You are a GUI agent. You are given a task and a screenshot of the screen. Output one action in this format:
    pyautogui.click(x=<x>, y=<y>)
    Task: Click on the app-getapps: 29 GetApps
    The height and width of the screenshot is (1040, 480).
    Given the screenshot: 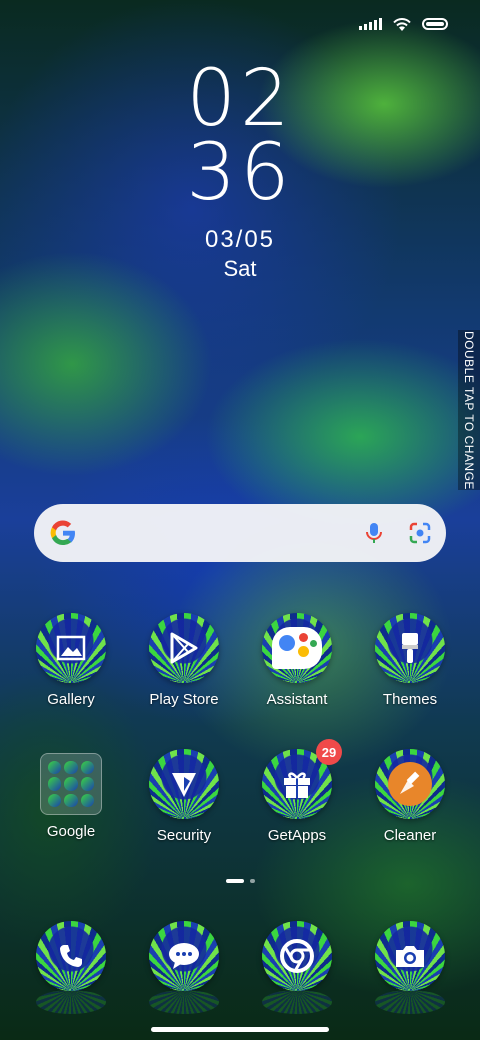 What is the action you would take?
    pyautogui.click(x=297, y=791)
    